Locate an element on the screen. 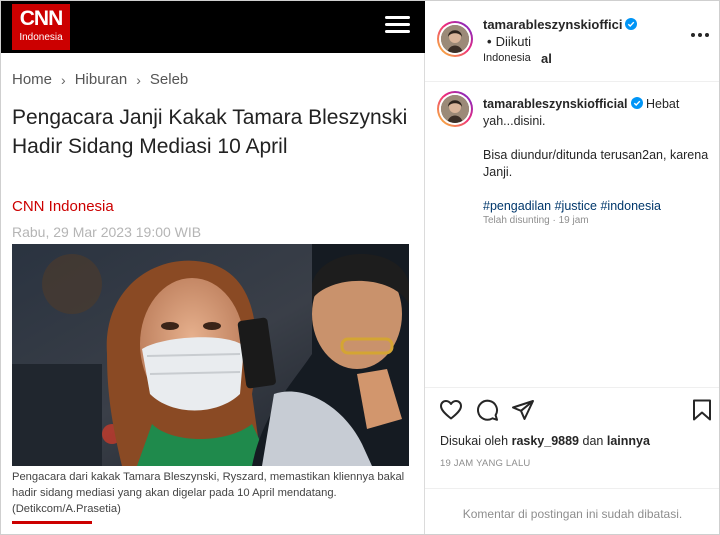  hashtag-indonesia: #indonesia is located at coordinates (630, 206).